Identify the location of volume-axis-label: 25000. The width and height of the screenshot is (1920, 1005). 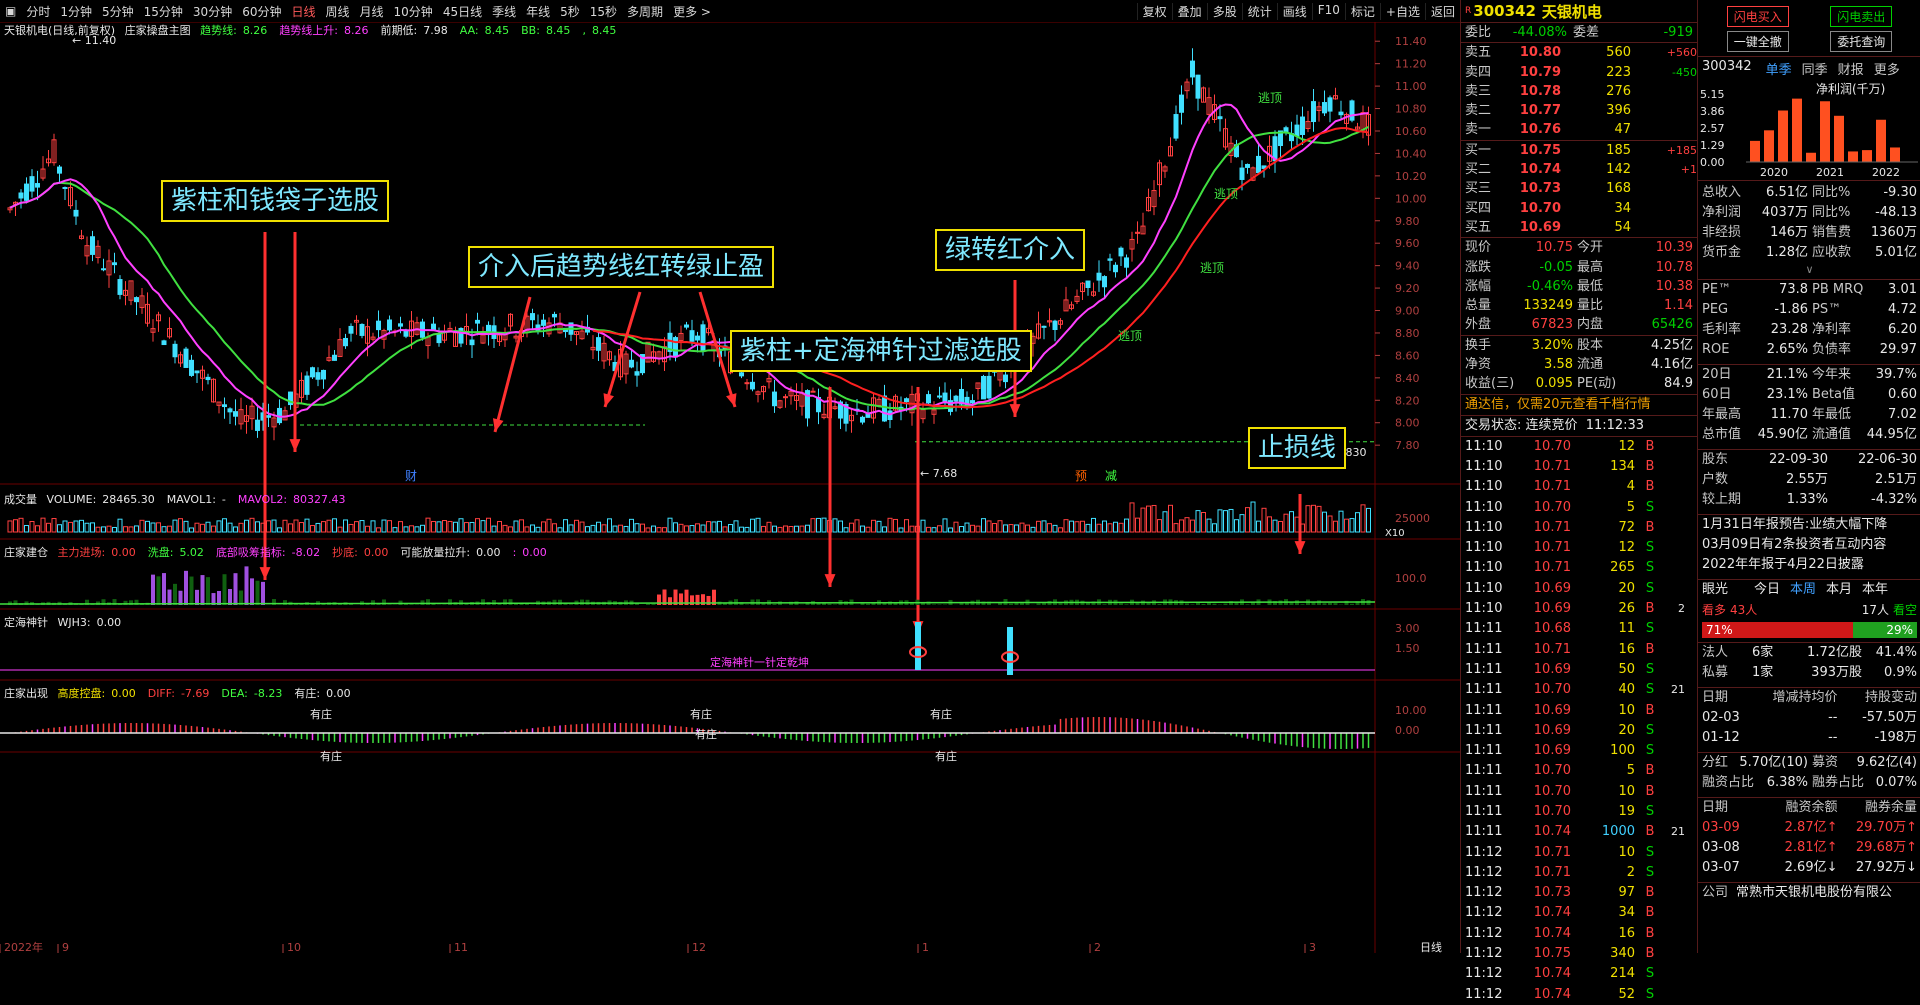
(1412, 518).